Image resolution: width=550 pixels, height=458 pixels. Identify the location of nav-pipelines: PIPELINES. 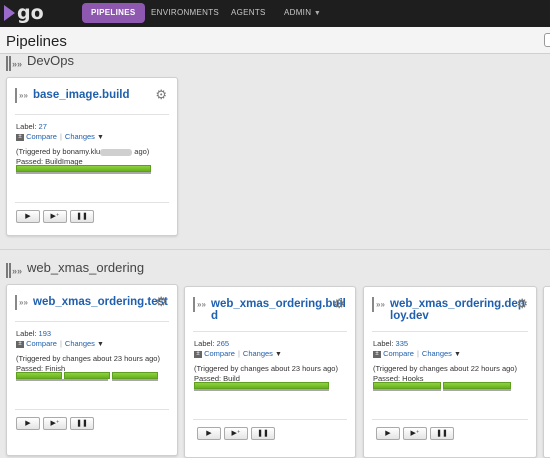
(113, 13).